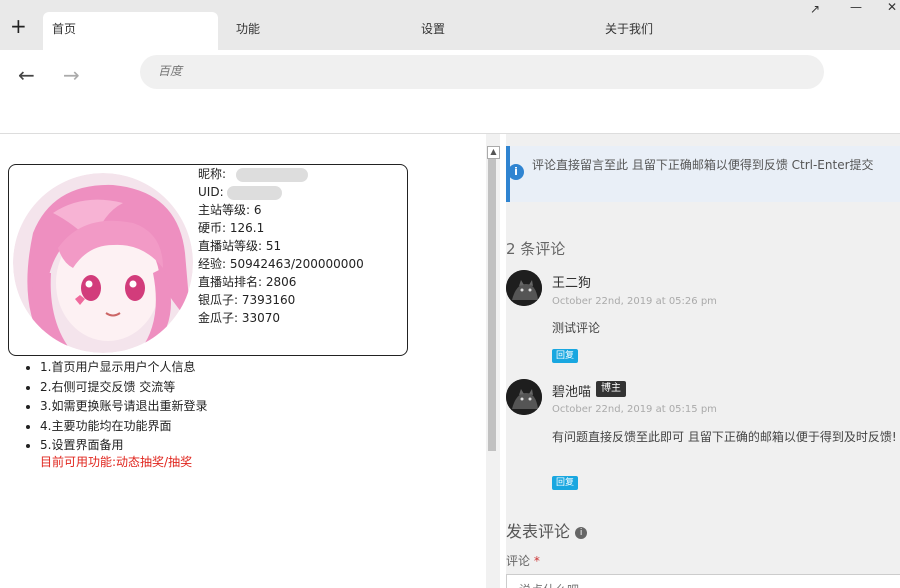 This screenshot has height=588, width=900. I want to click on list-item: 2.右侧可提交反馈 交流等, so click(123, 388).